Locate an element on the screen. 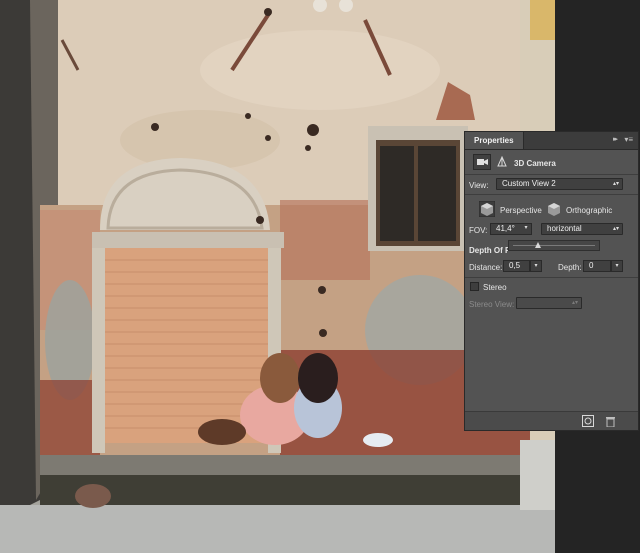 The height and width of the screenshot is (553, 640). panel-footer is located at coordinates (551, 420).